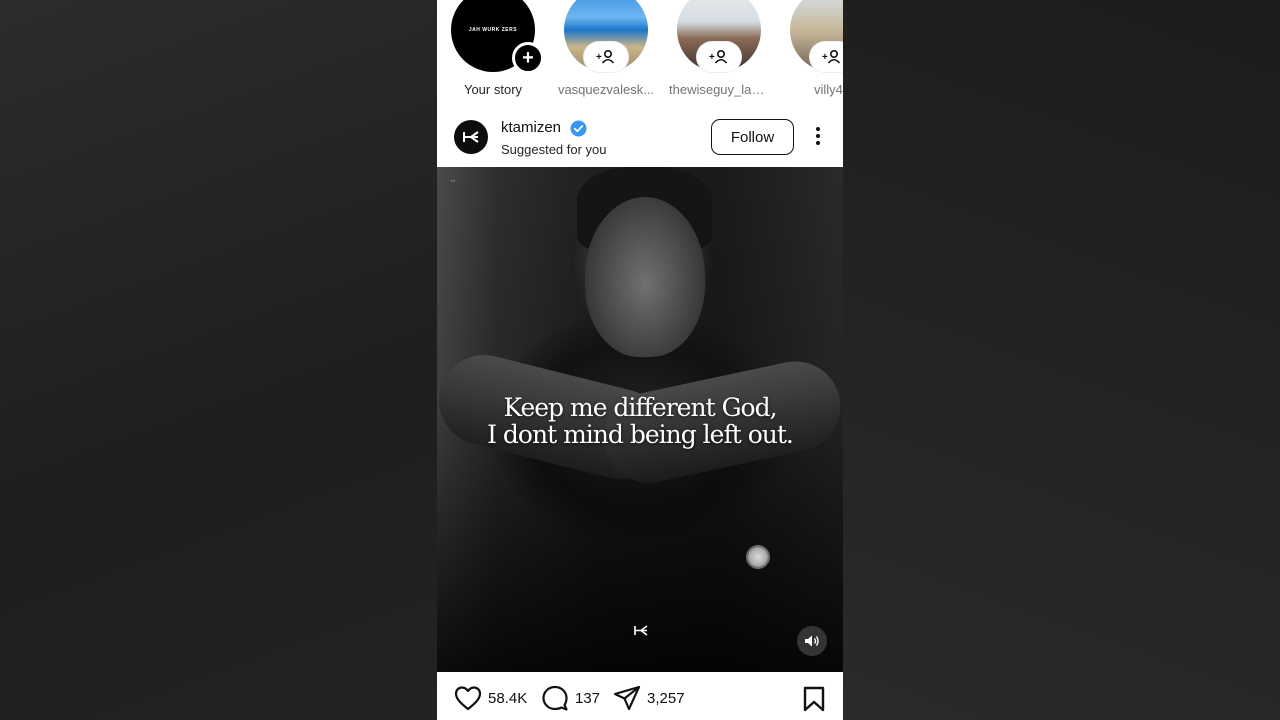 This screenshot has width=1280, height=720. Describe the element at coordinates (666, 698) in the screenshot. I see `share-count: 3,257` at that location.